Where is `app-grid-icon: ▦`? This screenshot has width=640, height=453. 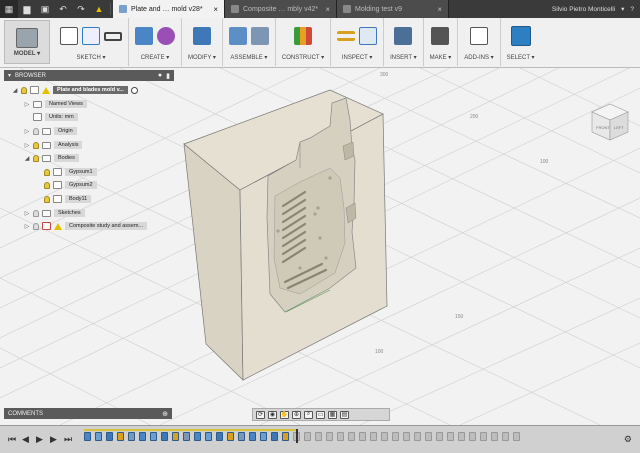
app-grid-icon: ▦ is located at coordinates (9, 9).